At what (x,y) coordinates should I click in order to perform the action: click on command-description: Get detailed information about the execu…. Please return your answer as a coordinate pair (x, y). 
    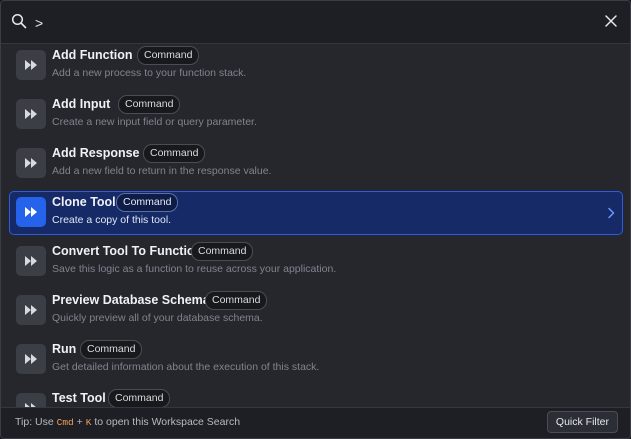
    Looking at the image, I should click on (186, 367).